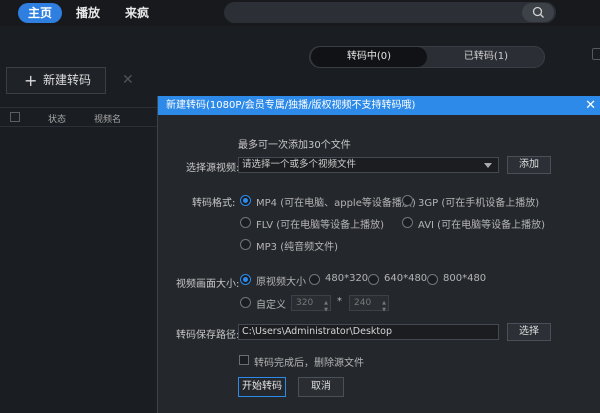 The image size is (600, 413). I want to click on format-label: 转码格式:, so click(214, 203).